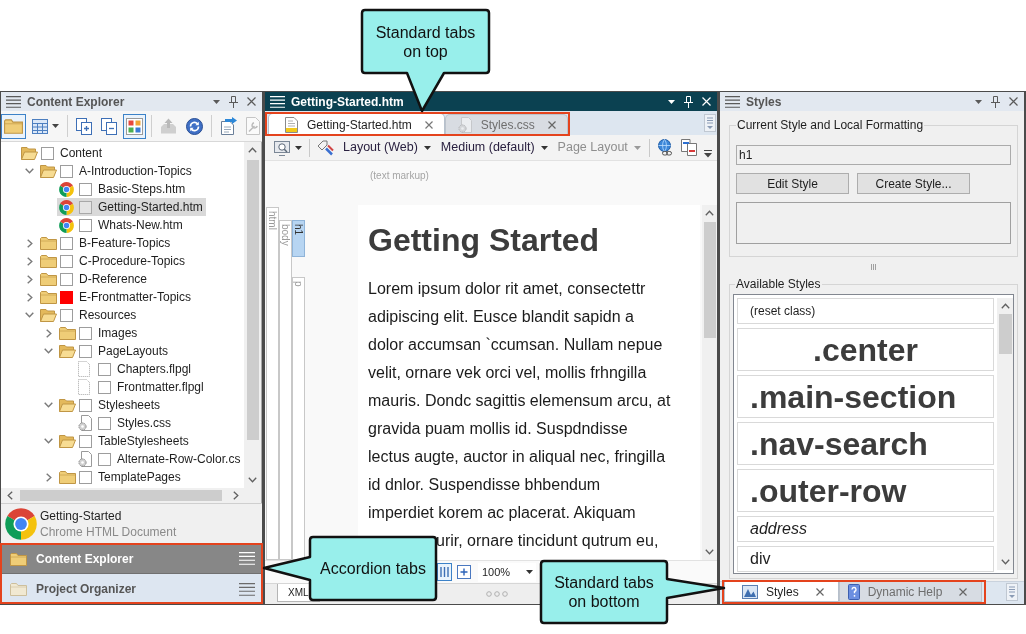 The image size is (1026, 634). I want to click on tree-item: Content, so click(62, 153).